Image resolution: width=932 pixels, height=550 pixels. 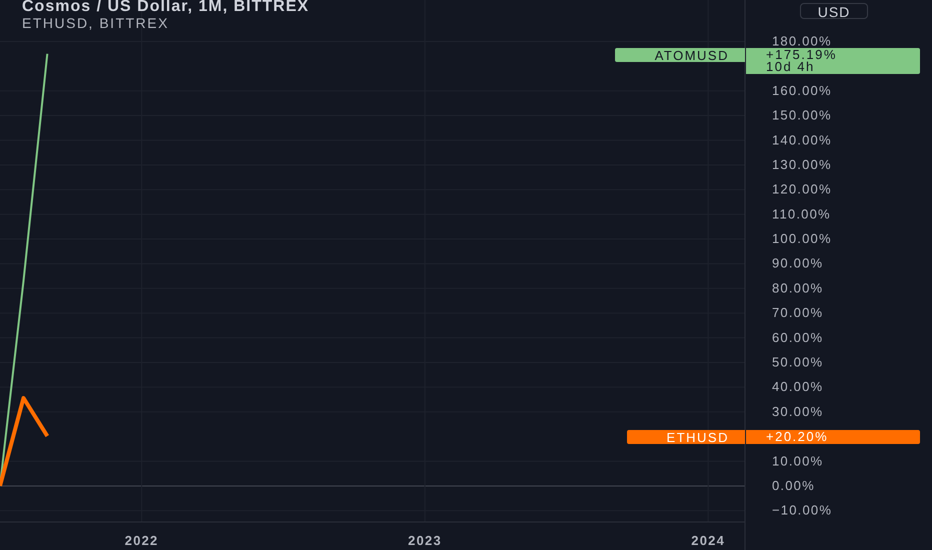 What do you see at coordinates (802, 510) in the screenshot?
I see `y-axis-label: −10.00%` at bounding box center [802, 510].